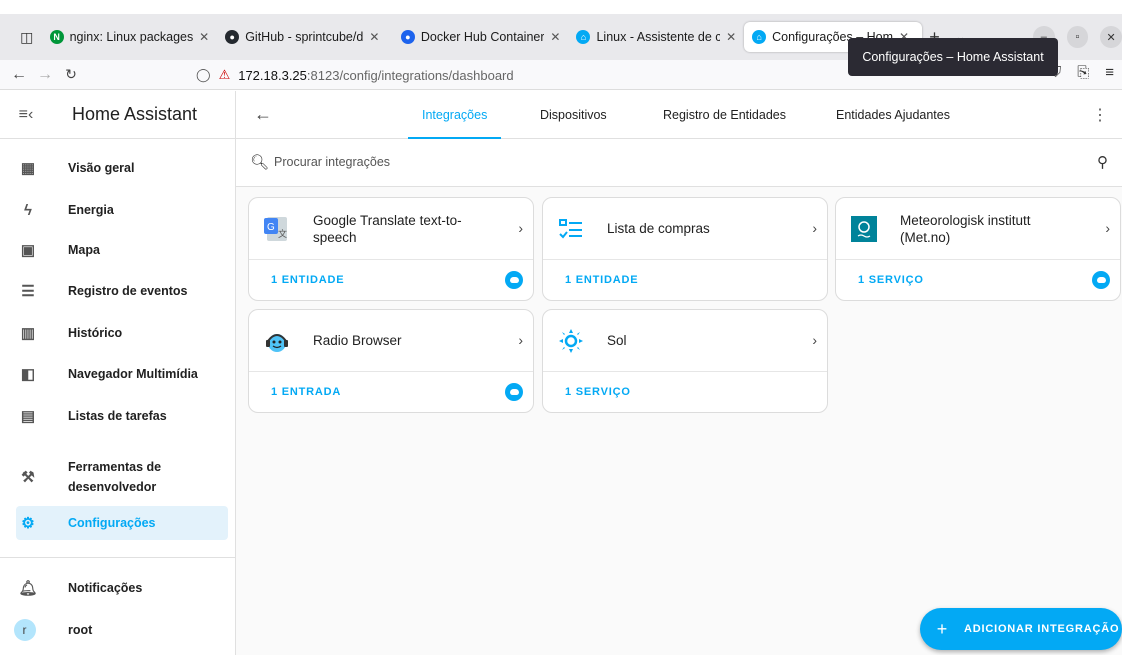 This screenshot has width=1122, height=655. I want to click on clipboard-icon: ▤, so click(28, 416).